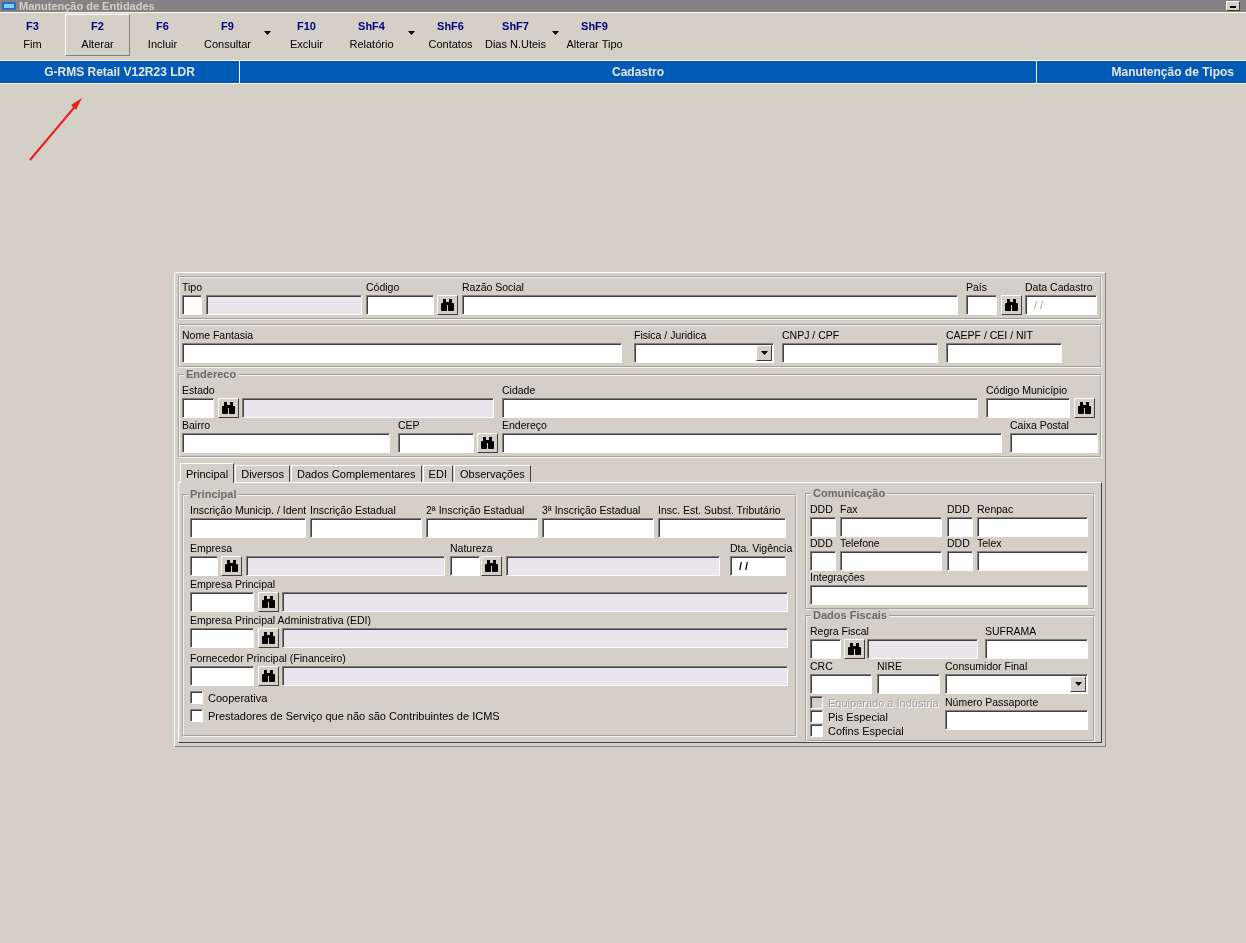  What do you see at coordinates (758, 566) in the screenshot?
I see `date-field: / /` at bounding box center [758, 566].